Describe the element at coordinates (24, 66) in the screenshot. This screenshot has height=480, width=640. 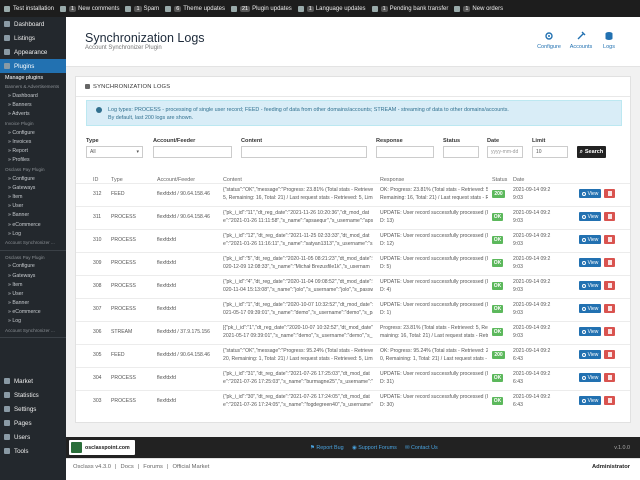
I see `sidebar-item-label: Plugins` at that location.